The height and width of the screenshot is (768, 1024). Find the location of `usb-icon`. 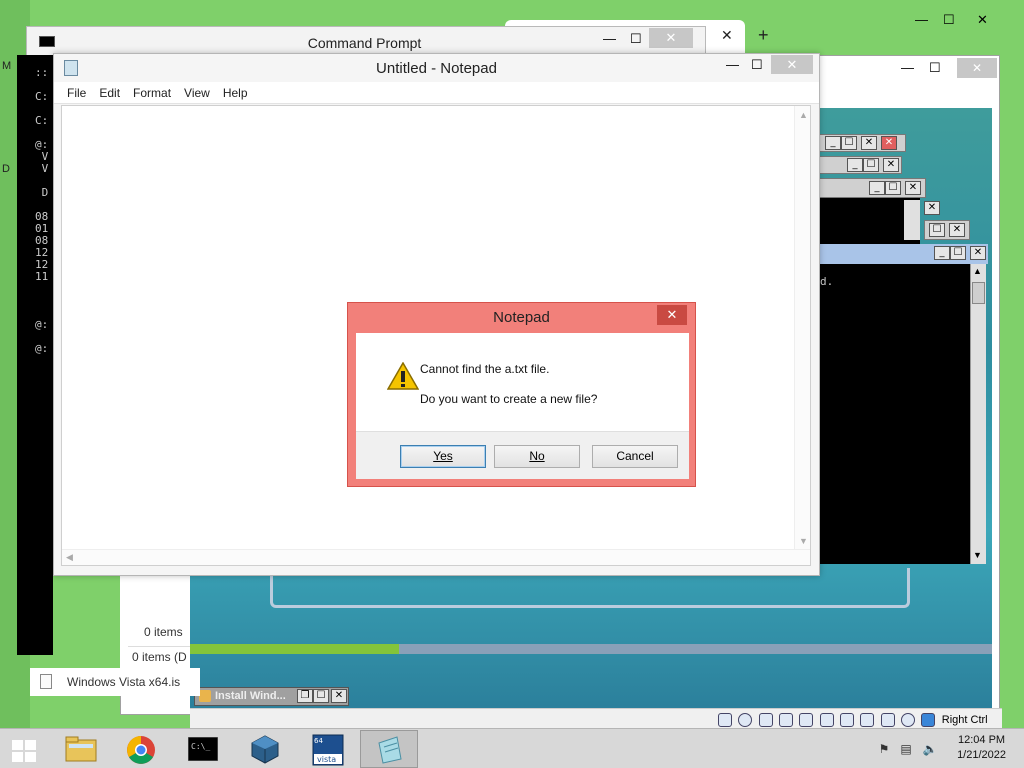

usb-icon is located at coordinates (806, 719).